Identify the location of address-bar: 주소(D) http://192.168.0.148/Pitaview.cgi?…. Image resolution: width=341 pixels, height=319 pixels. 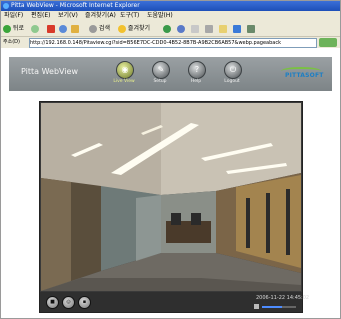
(170, 42).